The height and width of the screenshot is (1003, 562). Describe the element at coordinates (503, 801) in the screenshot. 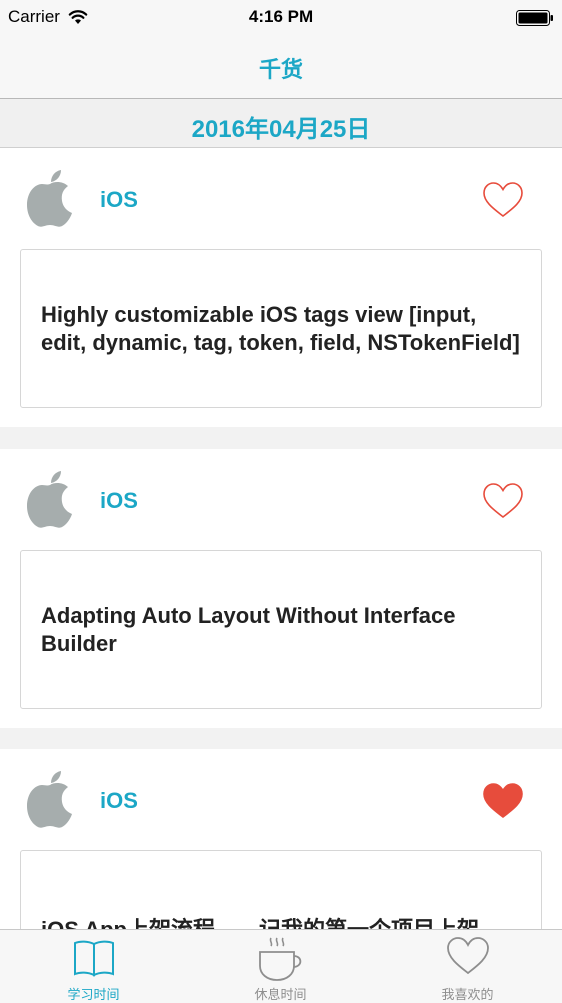

I see `favorite-heart-filled-icon` at that location.